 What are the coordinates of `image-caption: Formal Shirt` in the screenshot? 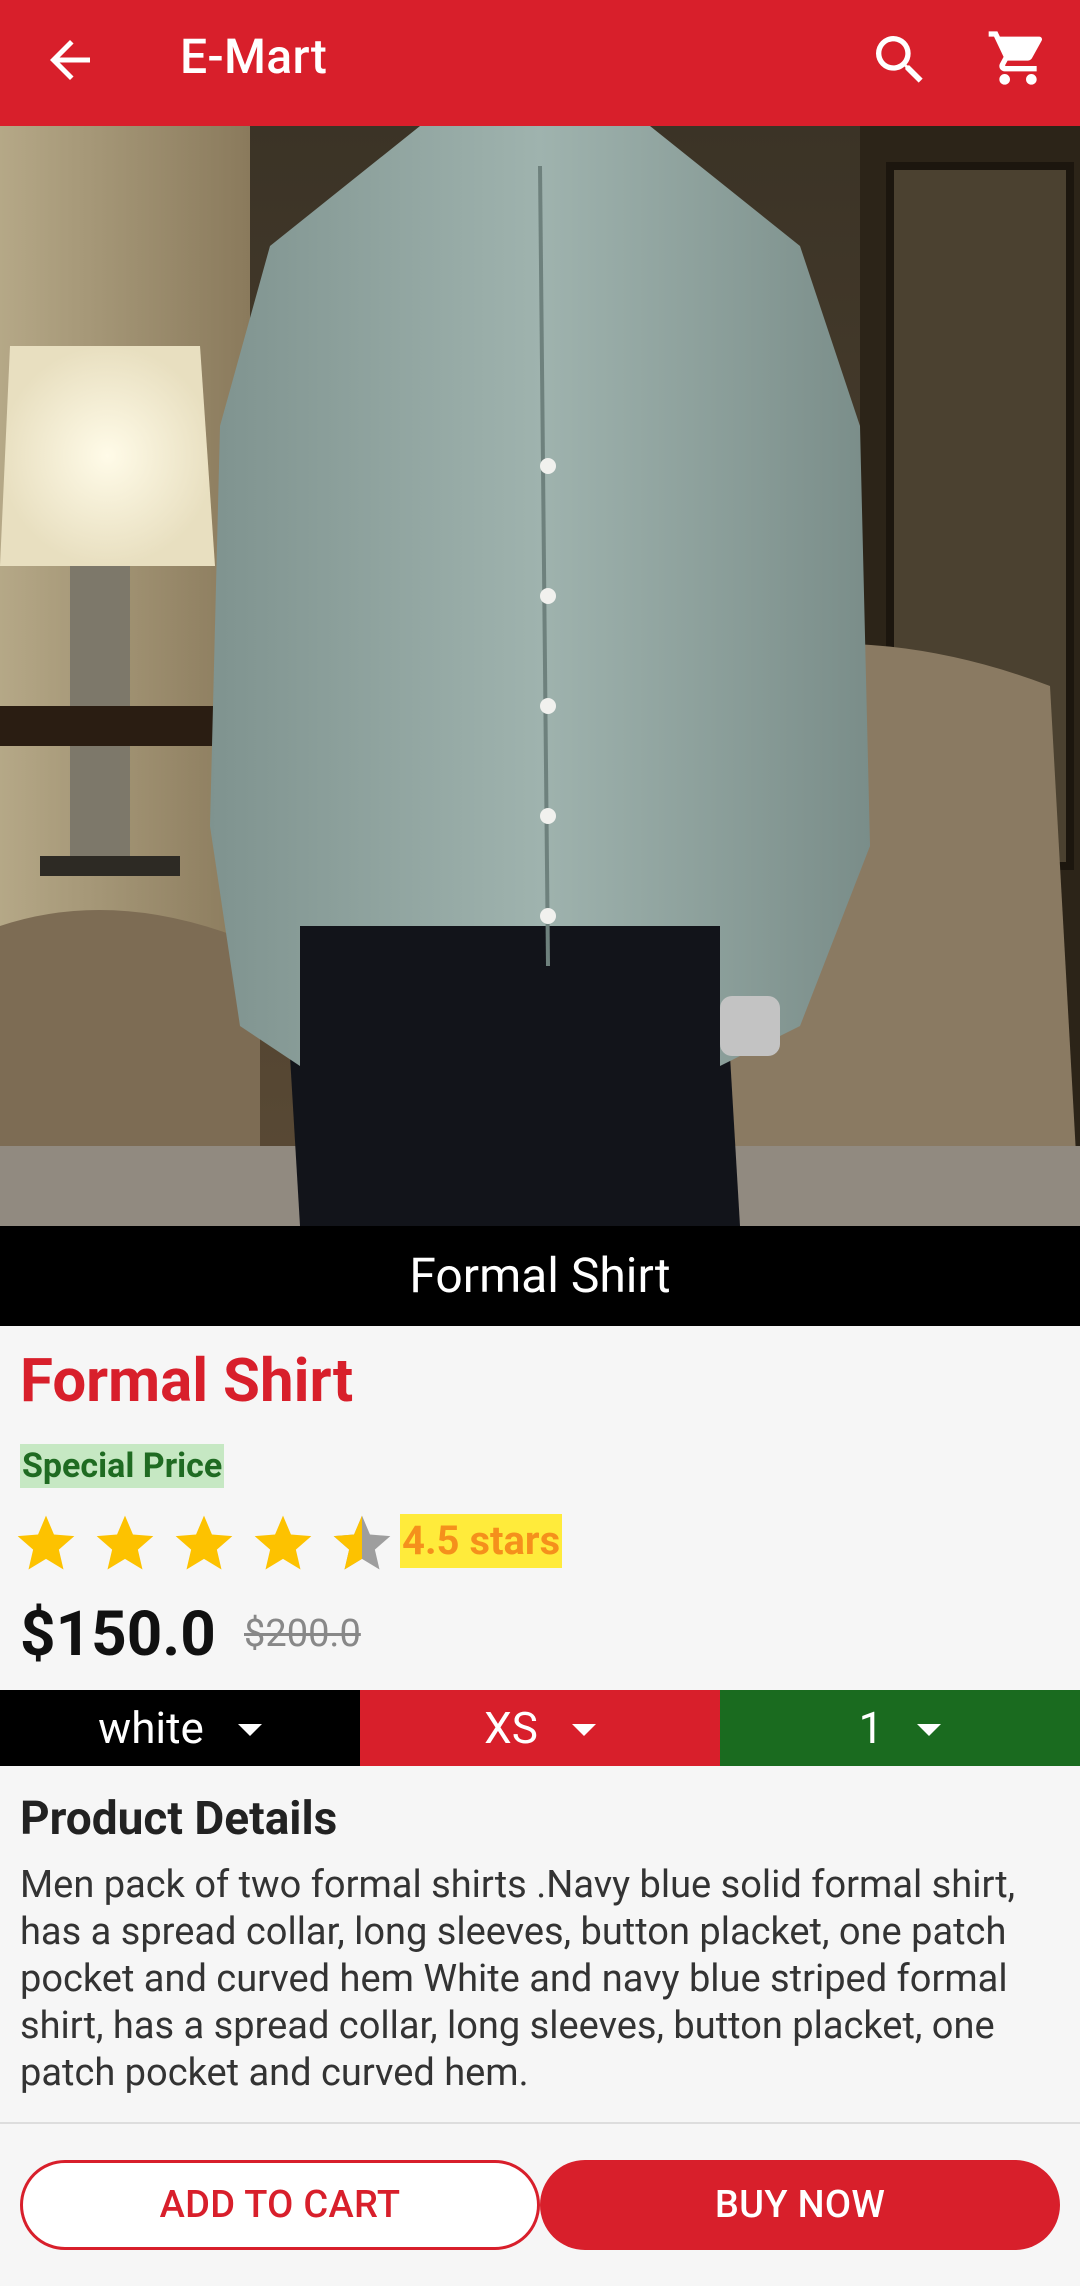 It's located at (540, 1276).